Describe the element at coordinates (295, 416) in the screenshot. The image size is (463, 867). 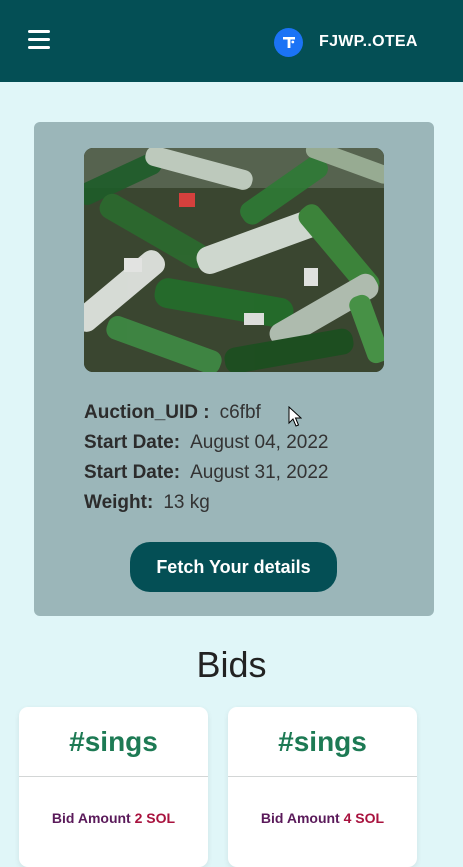
I see `mouse-cursor-icon` at that location.